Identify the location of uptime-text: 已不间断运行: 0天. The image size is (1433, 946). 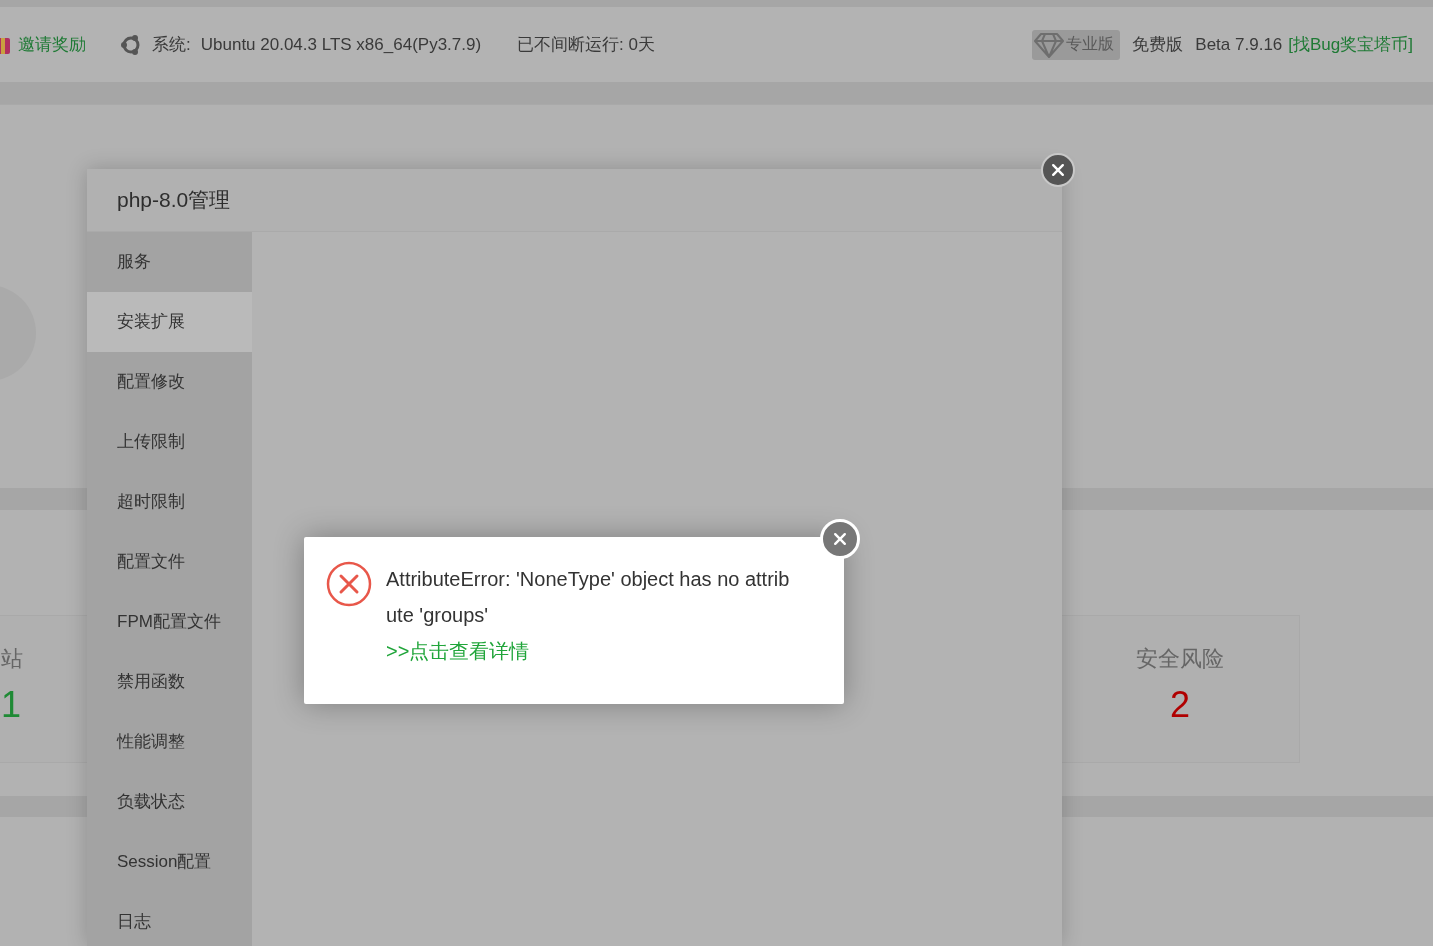
(586, 45).